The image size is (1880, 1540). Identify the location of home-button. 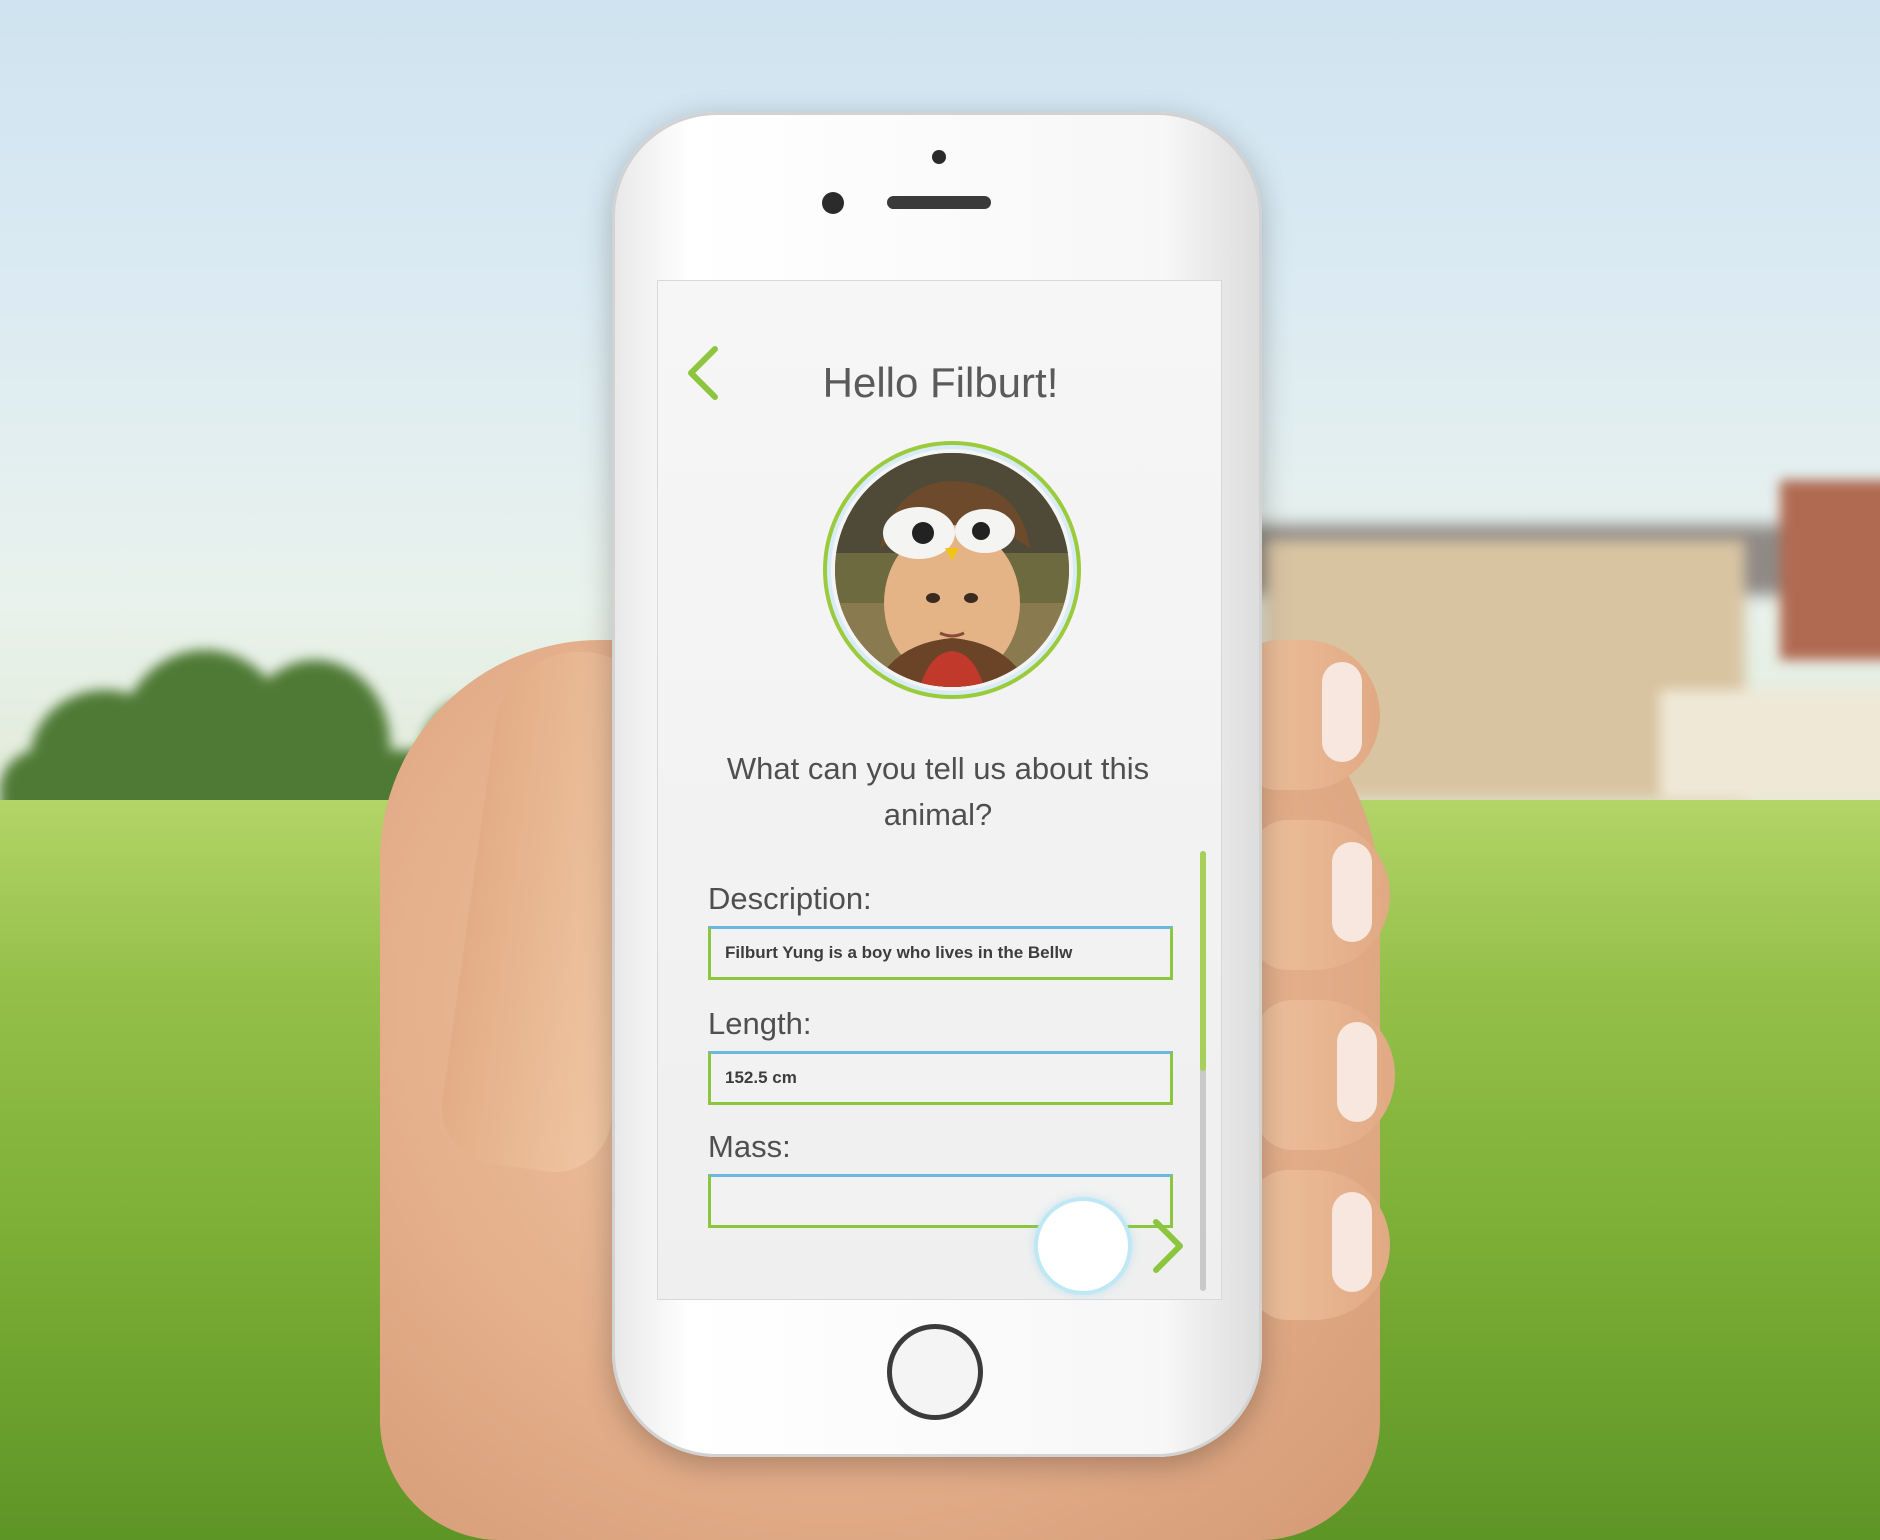
(935, 1372).